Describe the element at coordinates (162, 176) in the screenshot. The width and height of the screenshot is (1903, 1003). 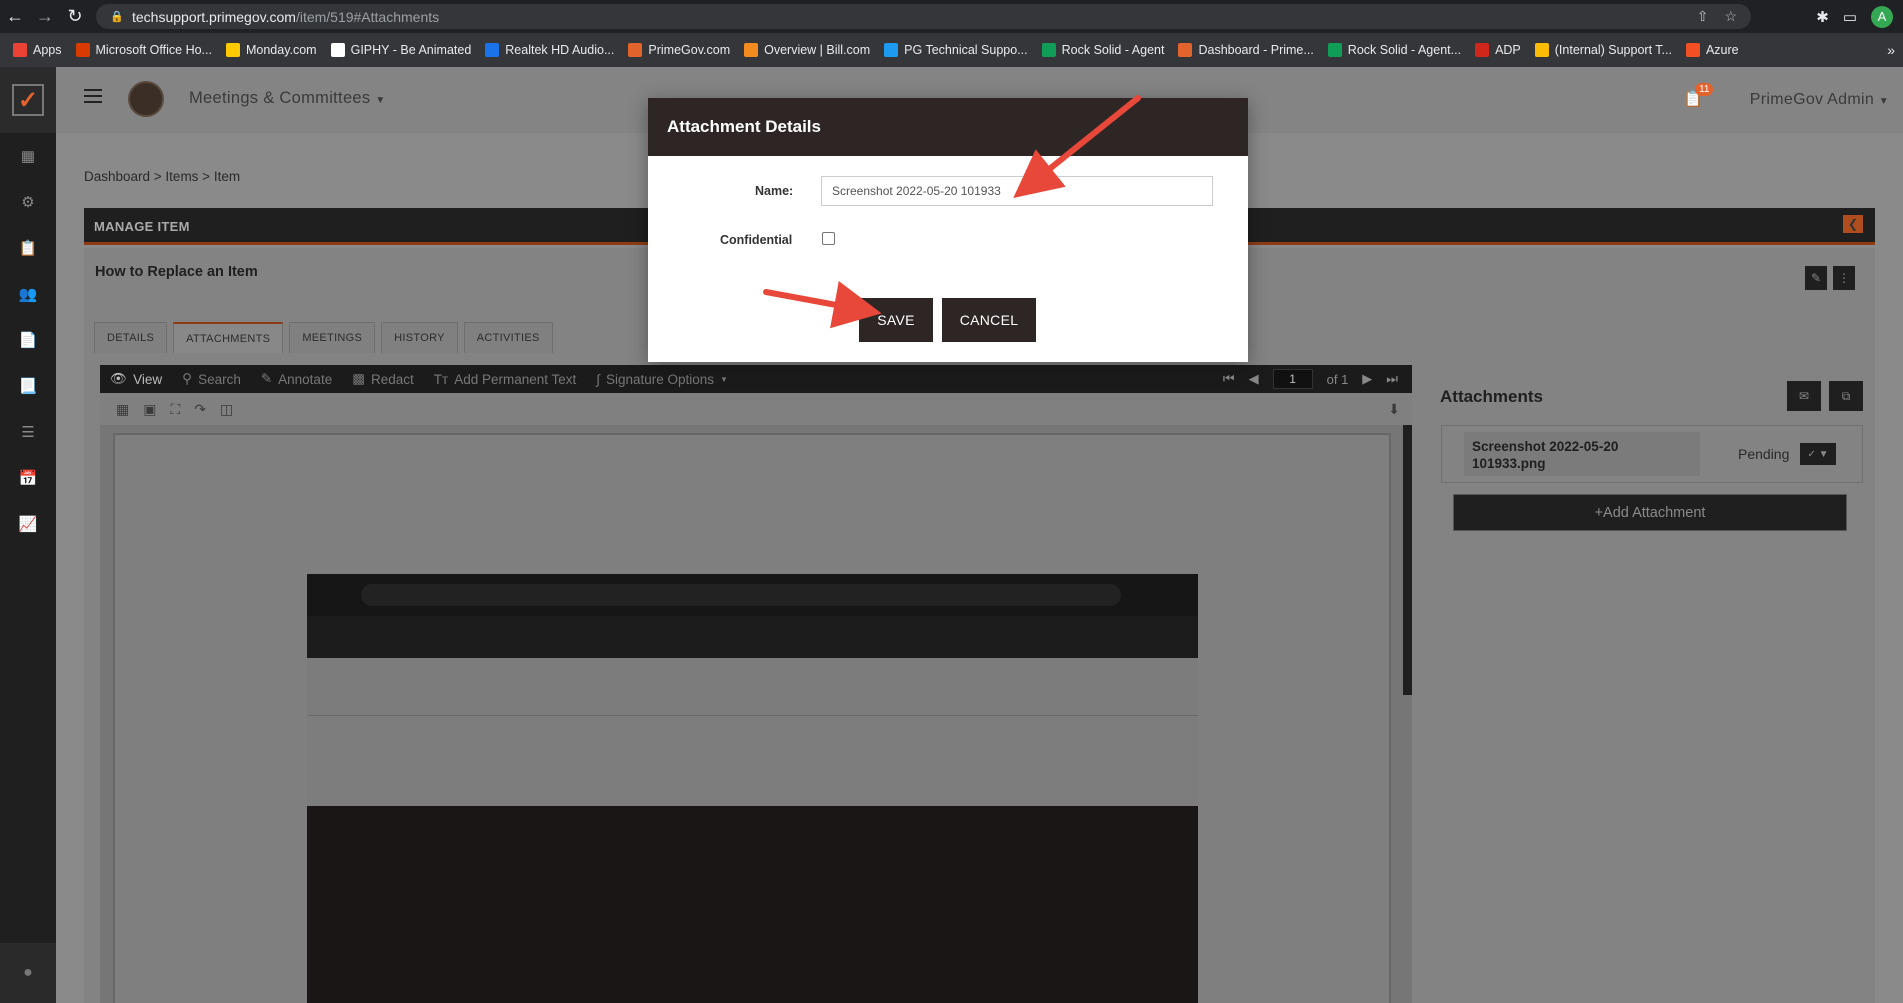
I see `breadcrumb: Dashboard > Items > Item` at that location.